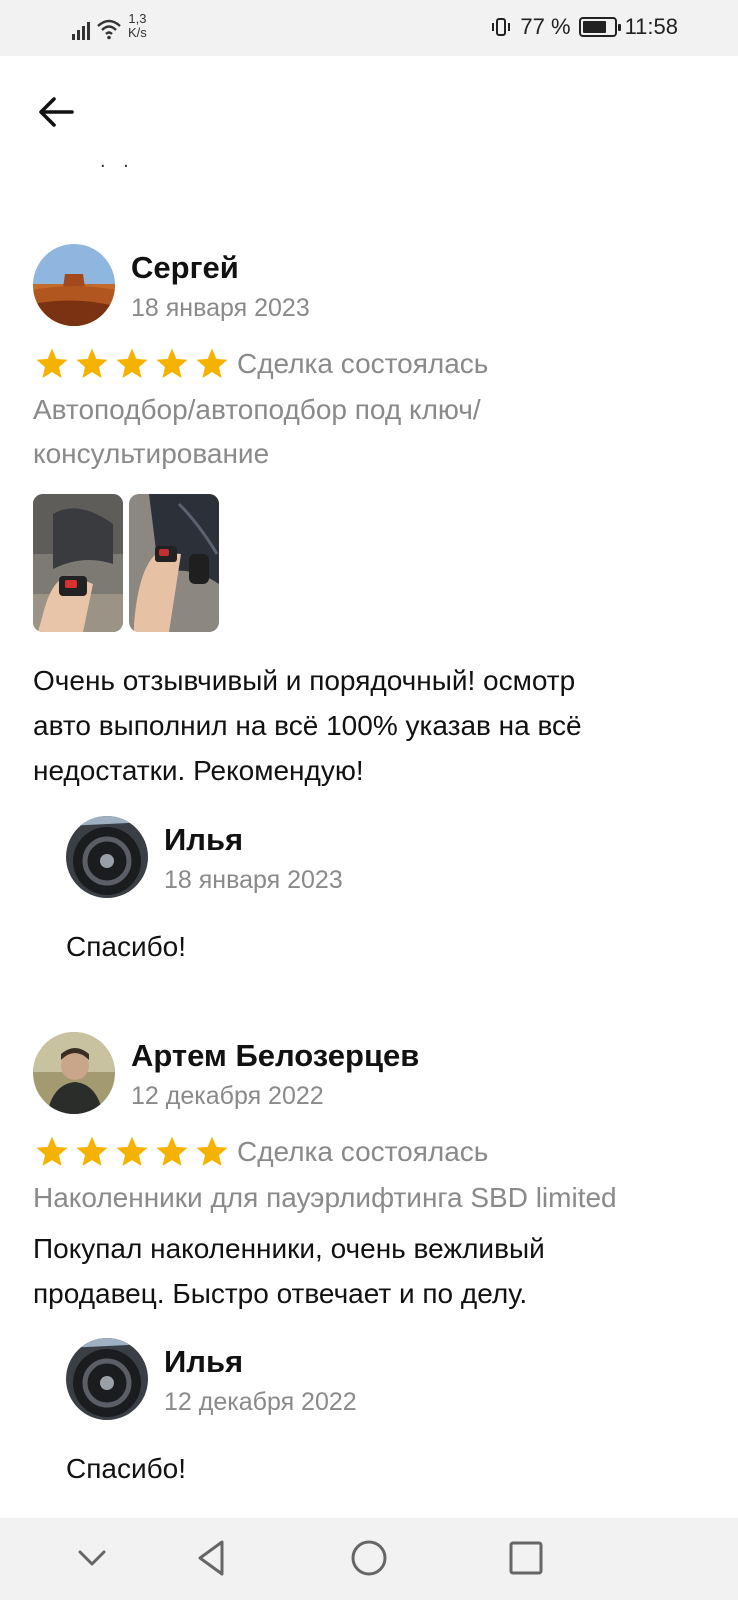  I want to click on wifi-icon, so click(109, 29).